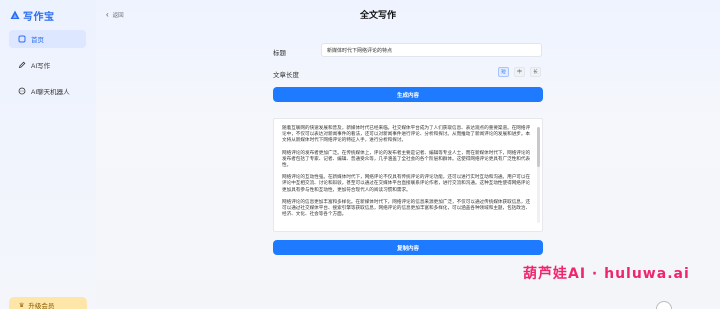  Describe the element at coordinates (360, 50) in the screenshot. I see `title-input-value: 新媒体时代下网络评论的特点` at that location.